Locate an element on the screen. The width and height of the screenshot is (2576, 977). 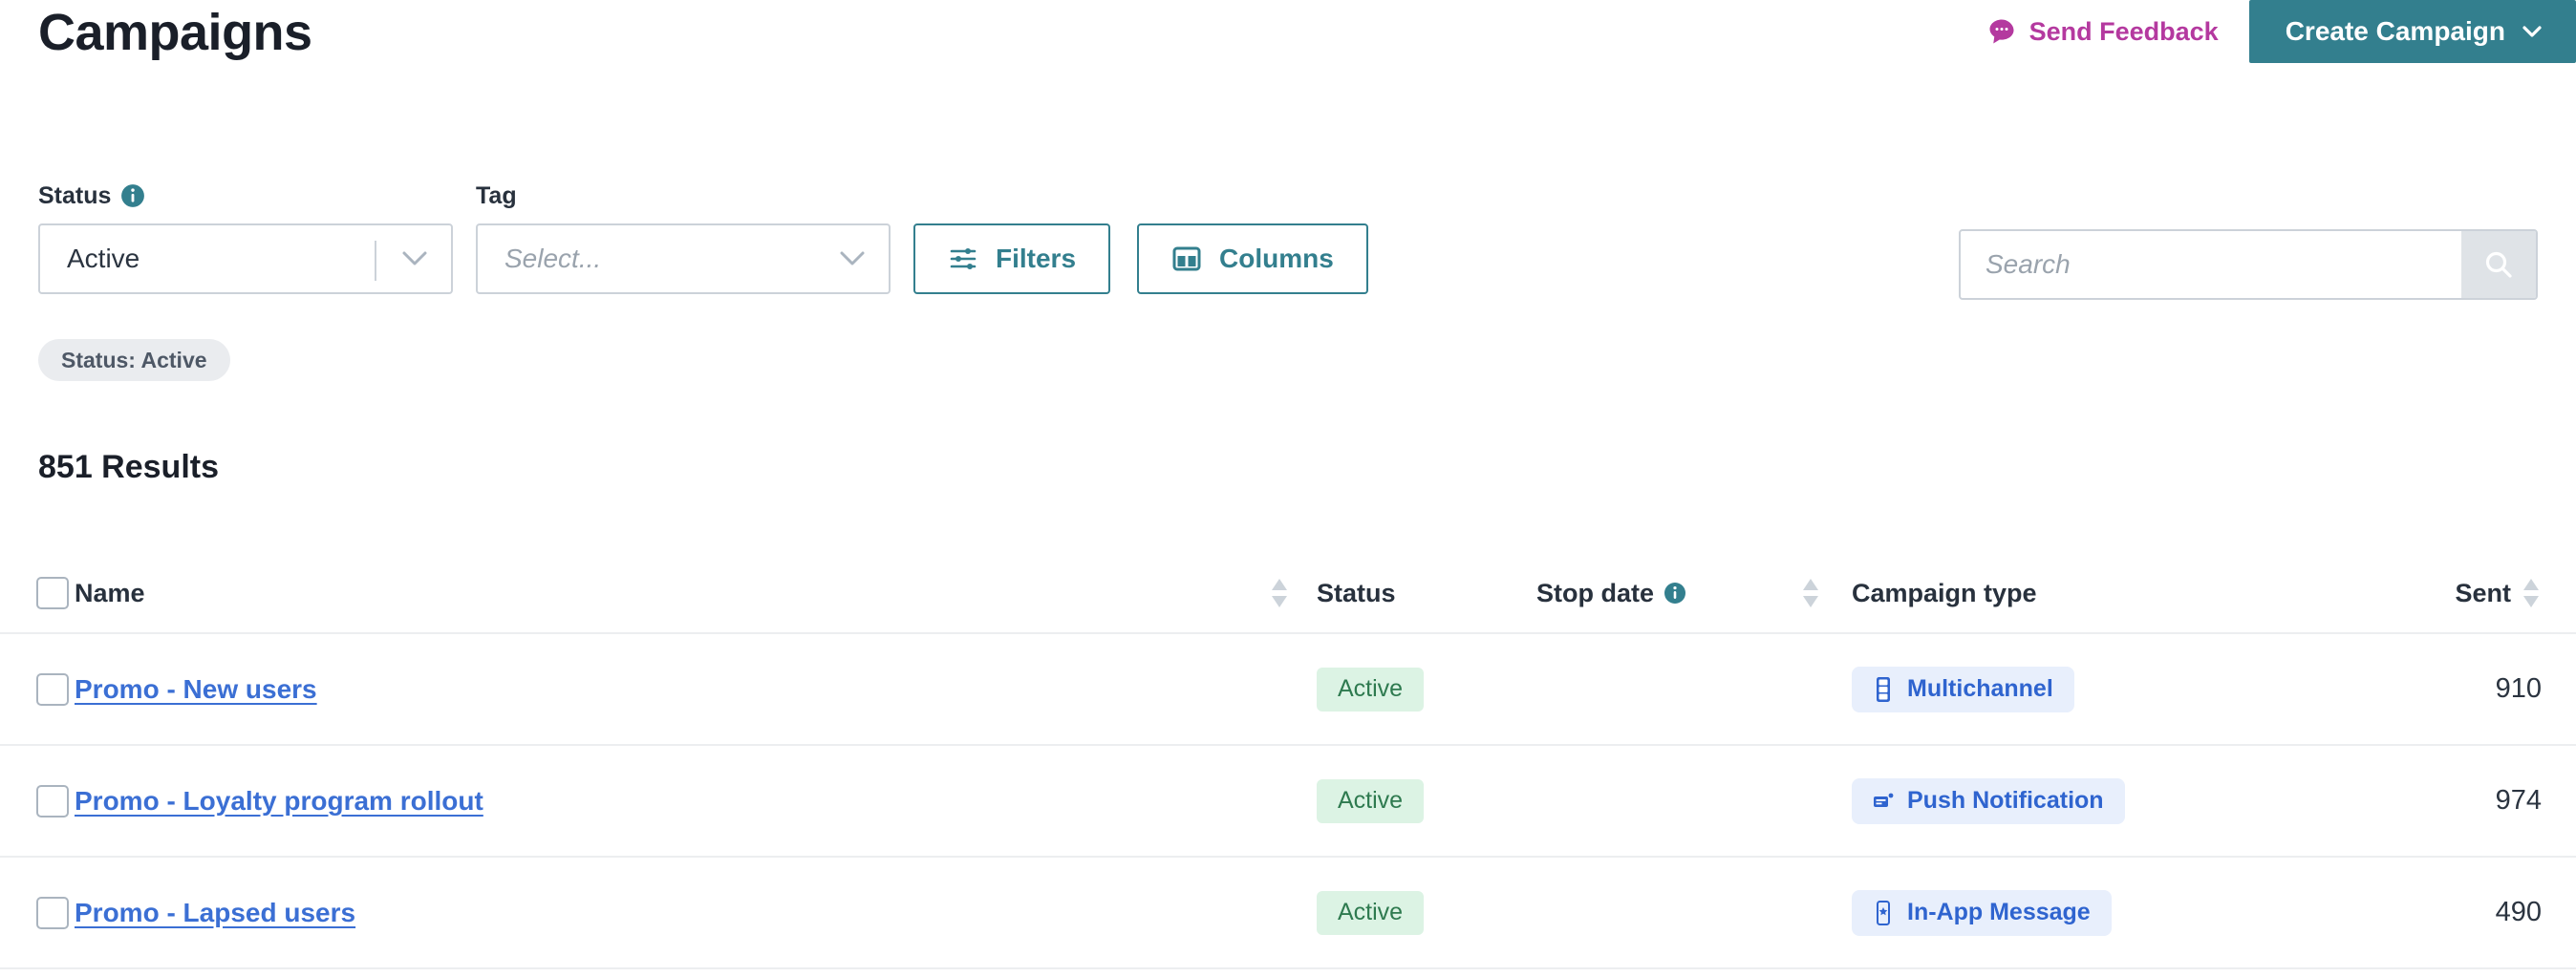
campaign-type-label: Push Notification is located at coordinates (2005, 800).